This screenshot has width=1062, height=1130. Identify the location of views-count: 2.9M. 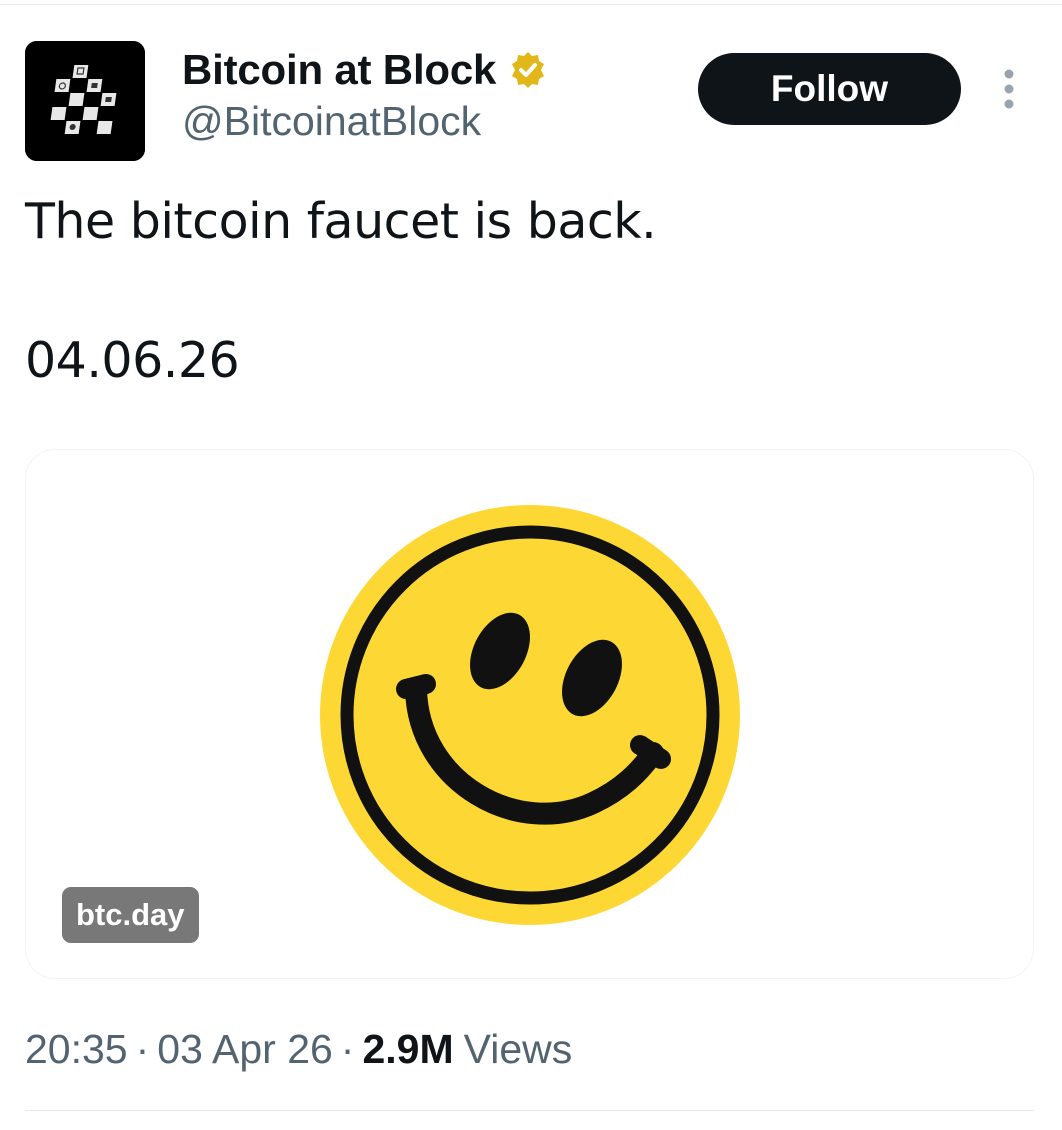
(407, 1049).